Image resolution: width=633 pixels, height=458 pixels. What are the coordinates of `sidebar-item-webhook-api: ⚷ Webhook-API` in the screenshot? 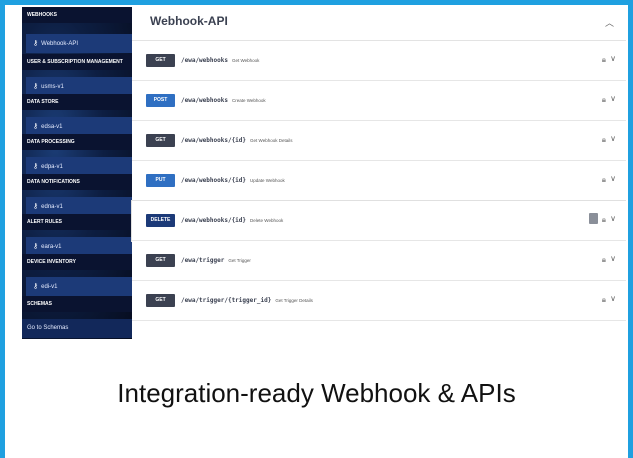 It's located at (79, 43).